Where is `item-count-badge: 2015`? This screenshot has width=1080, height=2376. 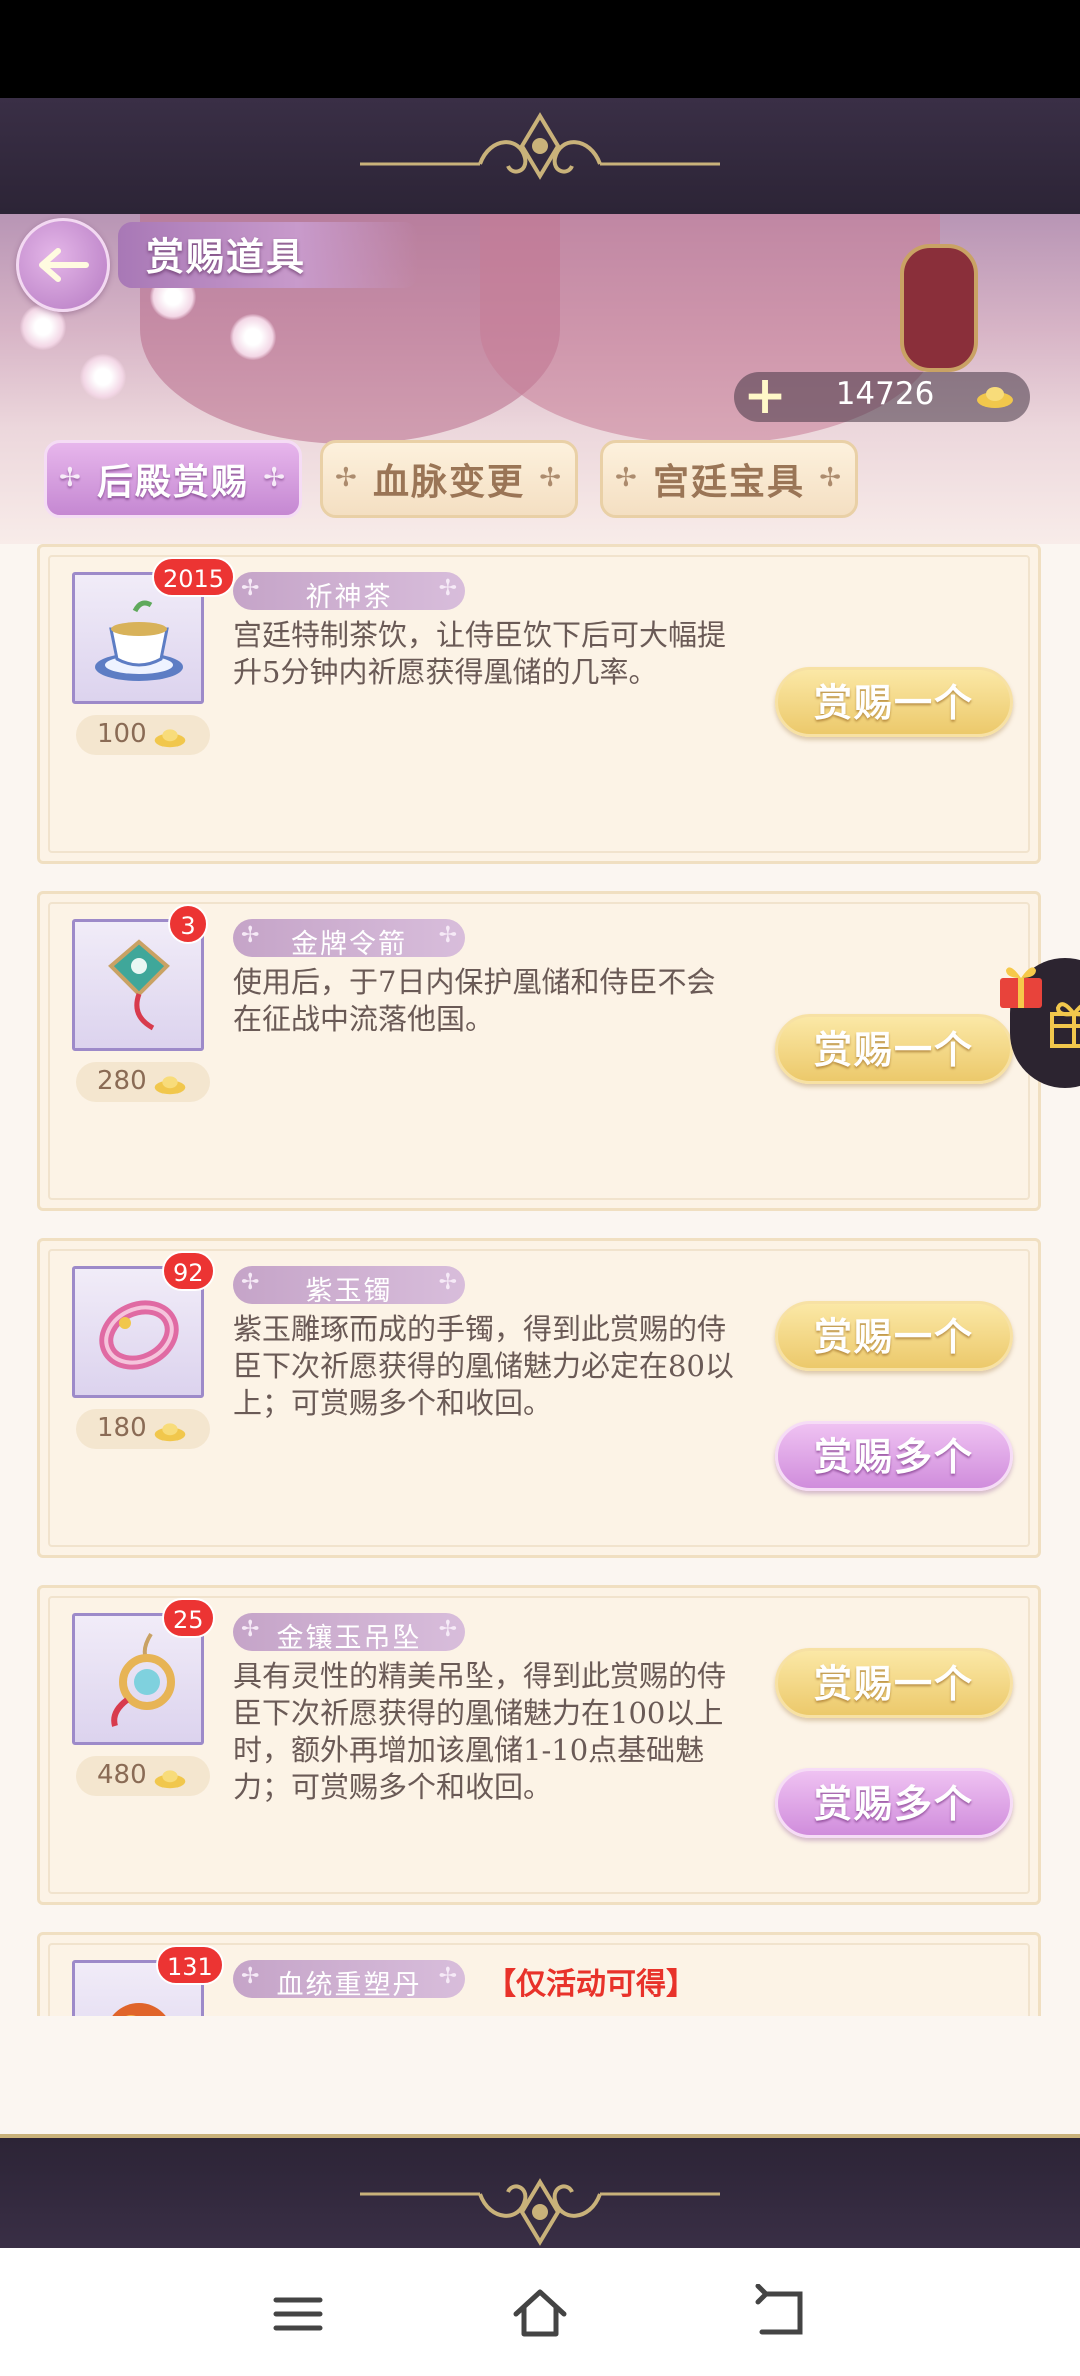 item-count-badge: 2015 is located at coordinates (194, 577).